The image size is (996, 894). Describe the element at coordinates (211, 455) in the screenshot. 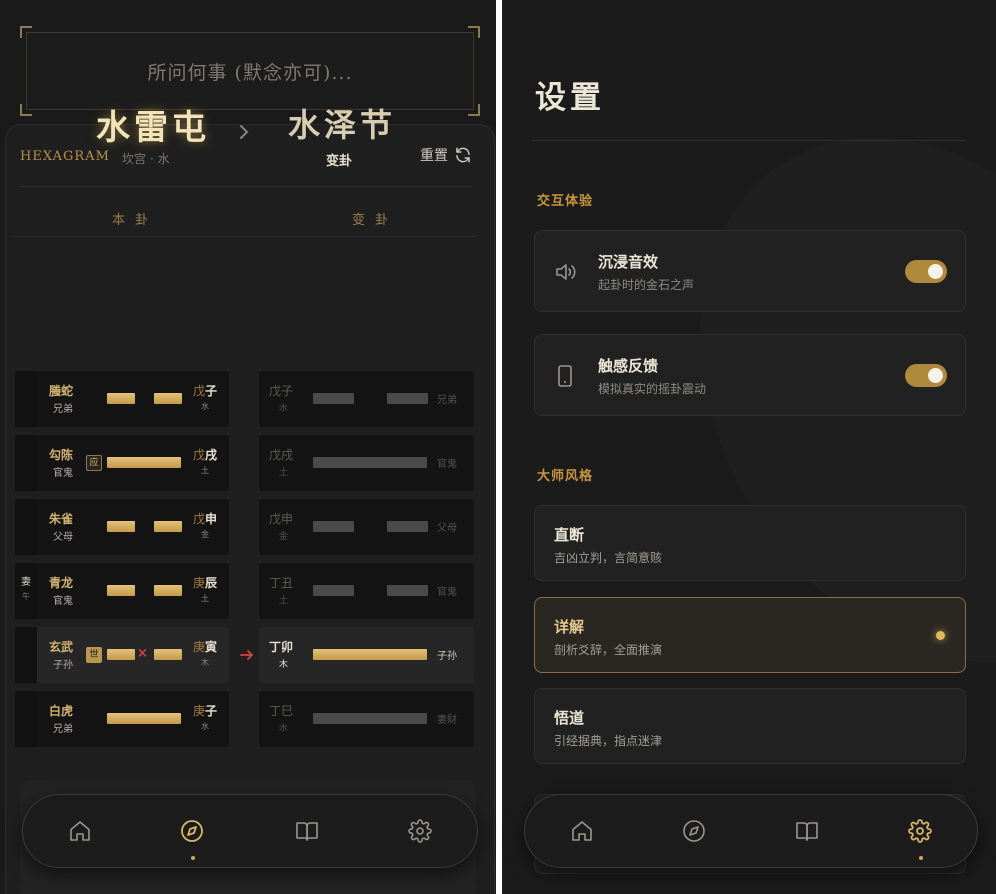

I see `najia-branch: 戌` at that location.